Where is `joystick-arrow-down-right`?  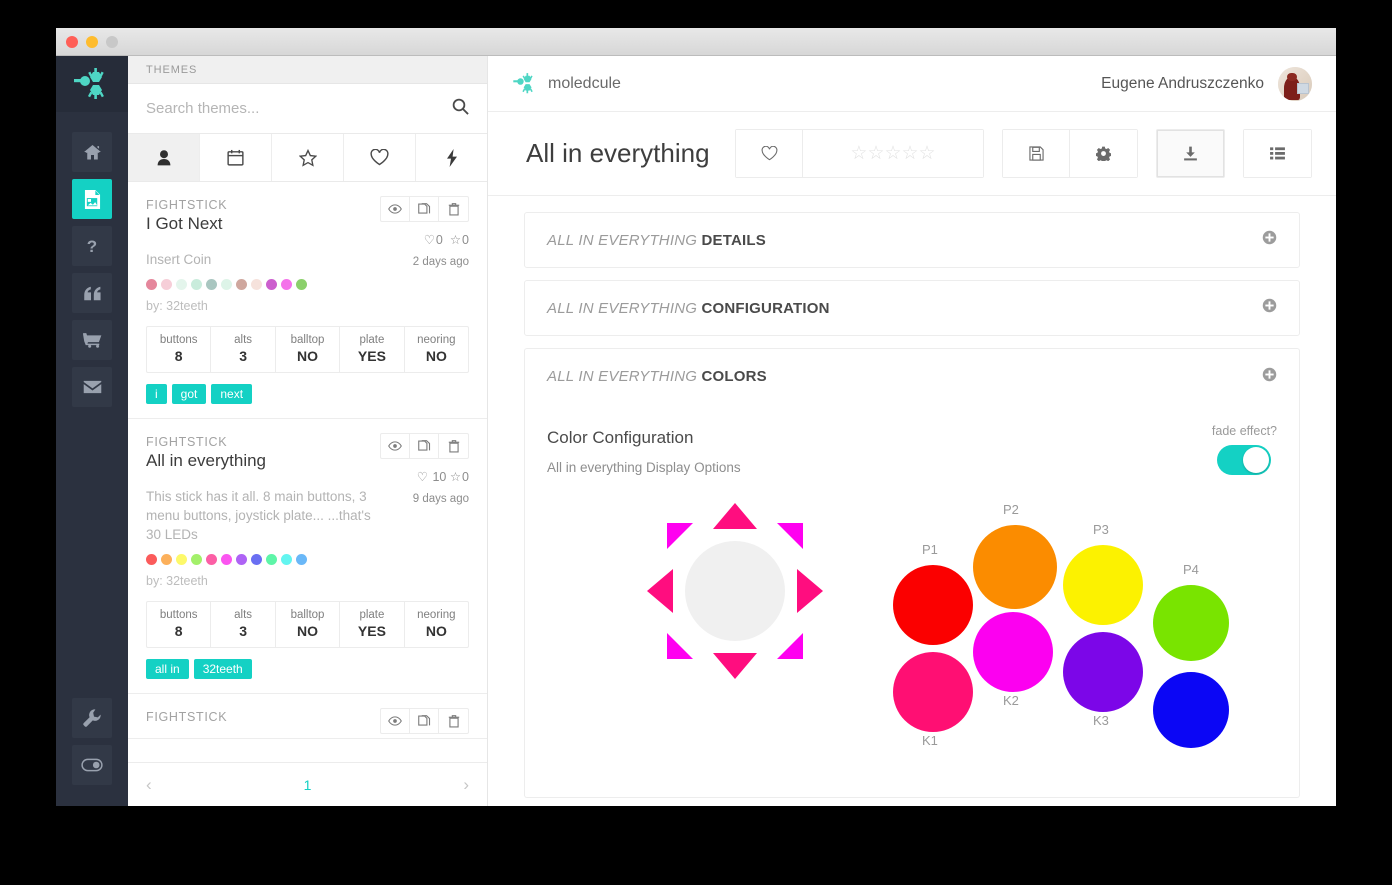
joystick-arrow-down-right is located at coordinates (790, 646).